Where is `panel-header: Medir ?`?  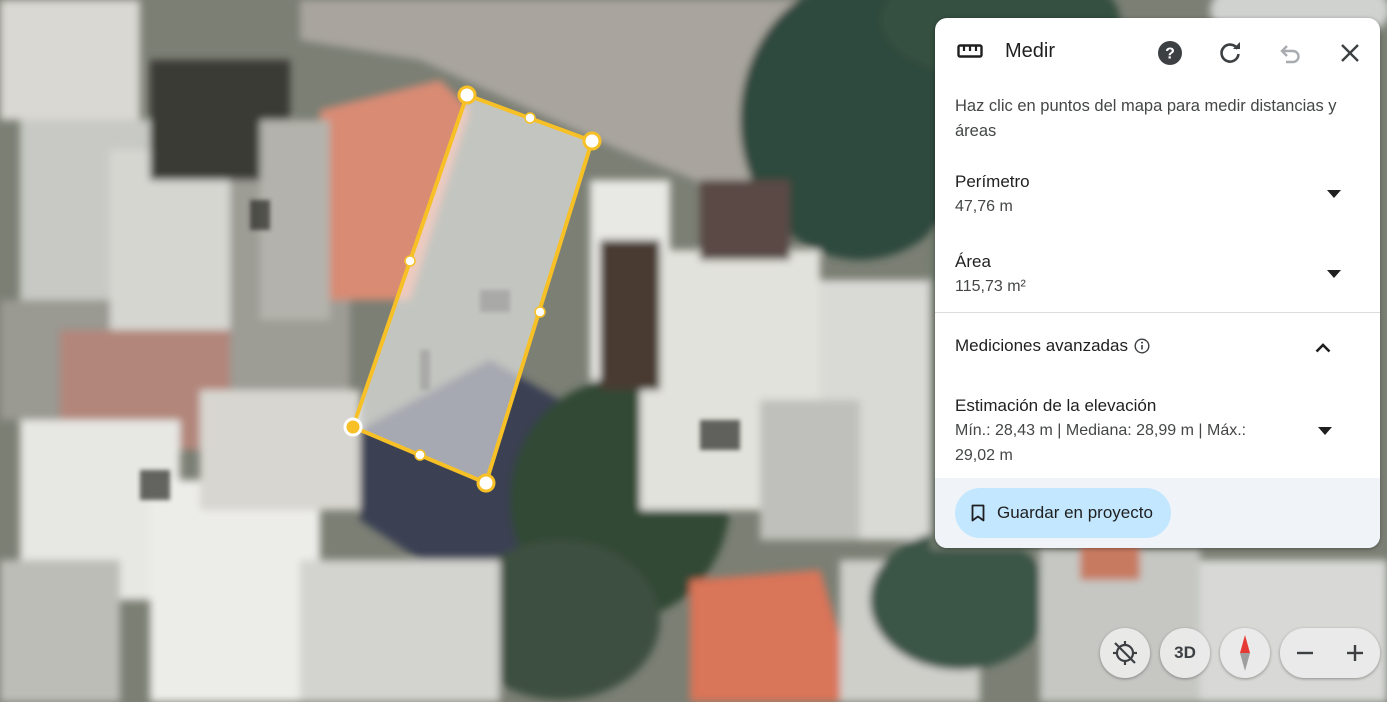 panel-header: Medir ? is located at coordinates (1157, 53).